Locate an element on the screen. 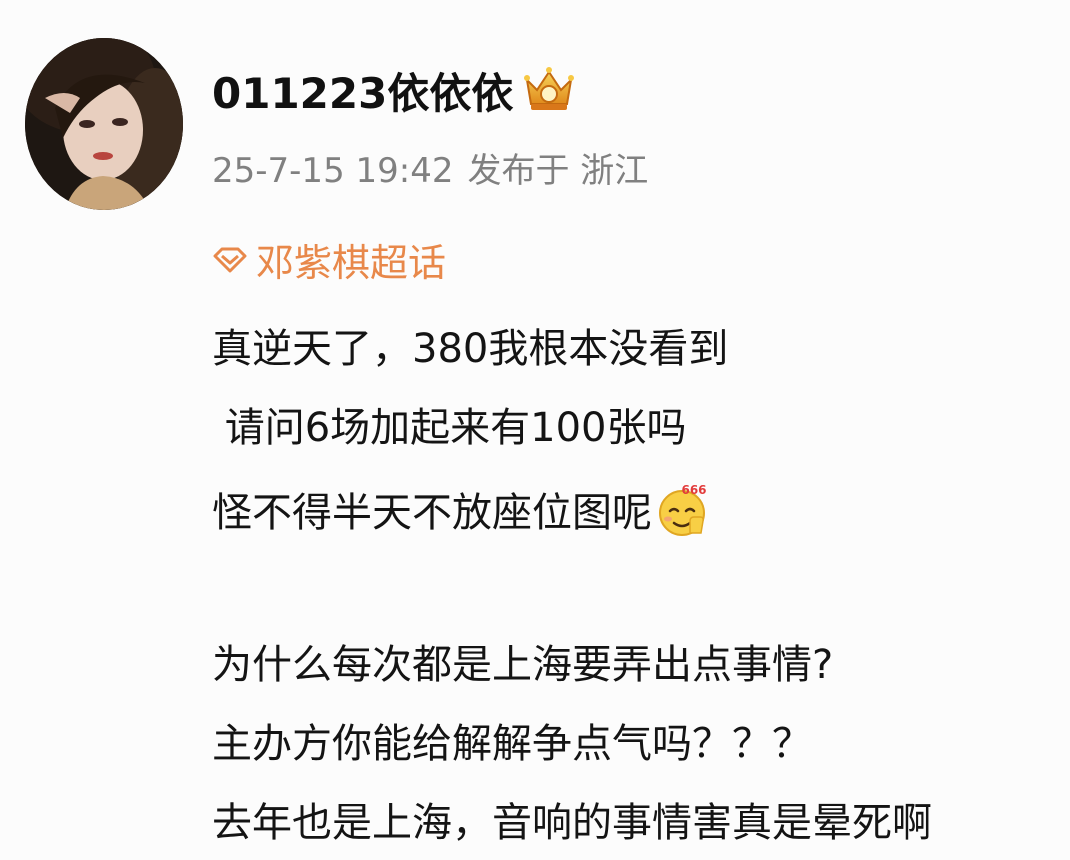 This screenshot has width=1070, height=860. post-meta: 25-7-15 19:42 发布于 浙江 is located at coordinates (430, 167).